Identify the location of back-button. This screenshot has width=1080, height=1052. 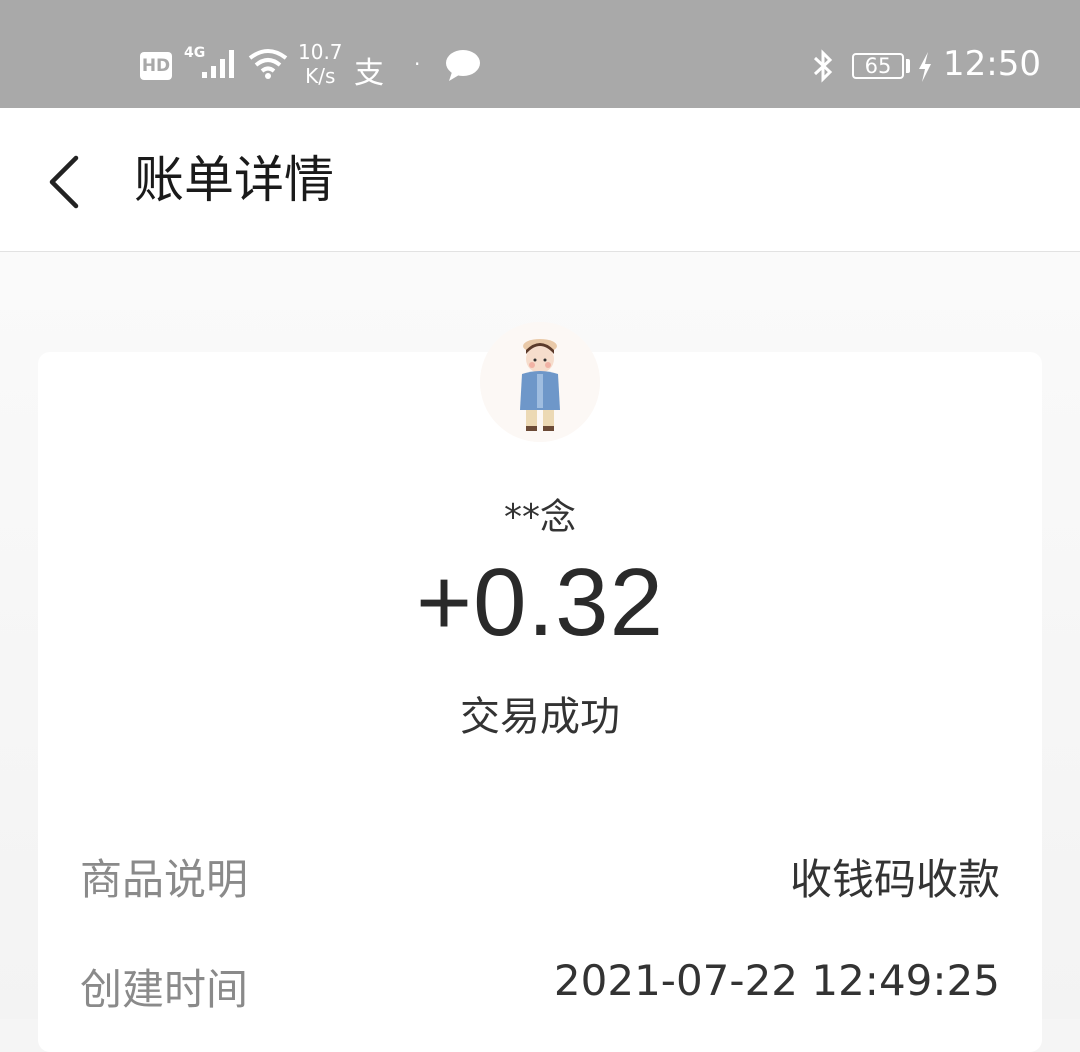
(66, 182).